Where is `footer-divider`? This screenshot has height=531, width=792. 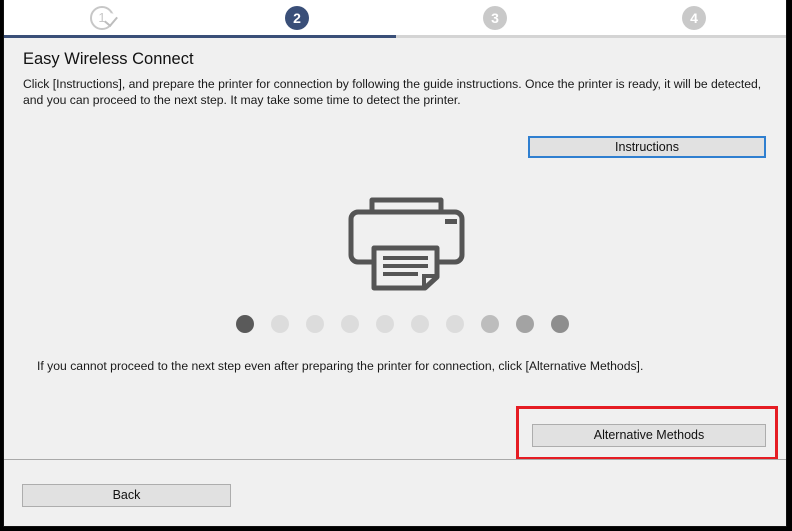 footer-divider is located at coordinates (395, 459).